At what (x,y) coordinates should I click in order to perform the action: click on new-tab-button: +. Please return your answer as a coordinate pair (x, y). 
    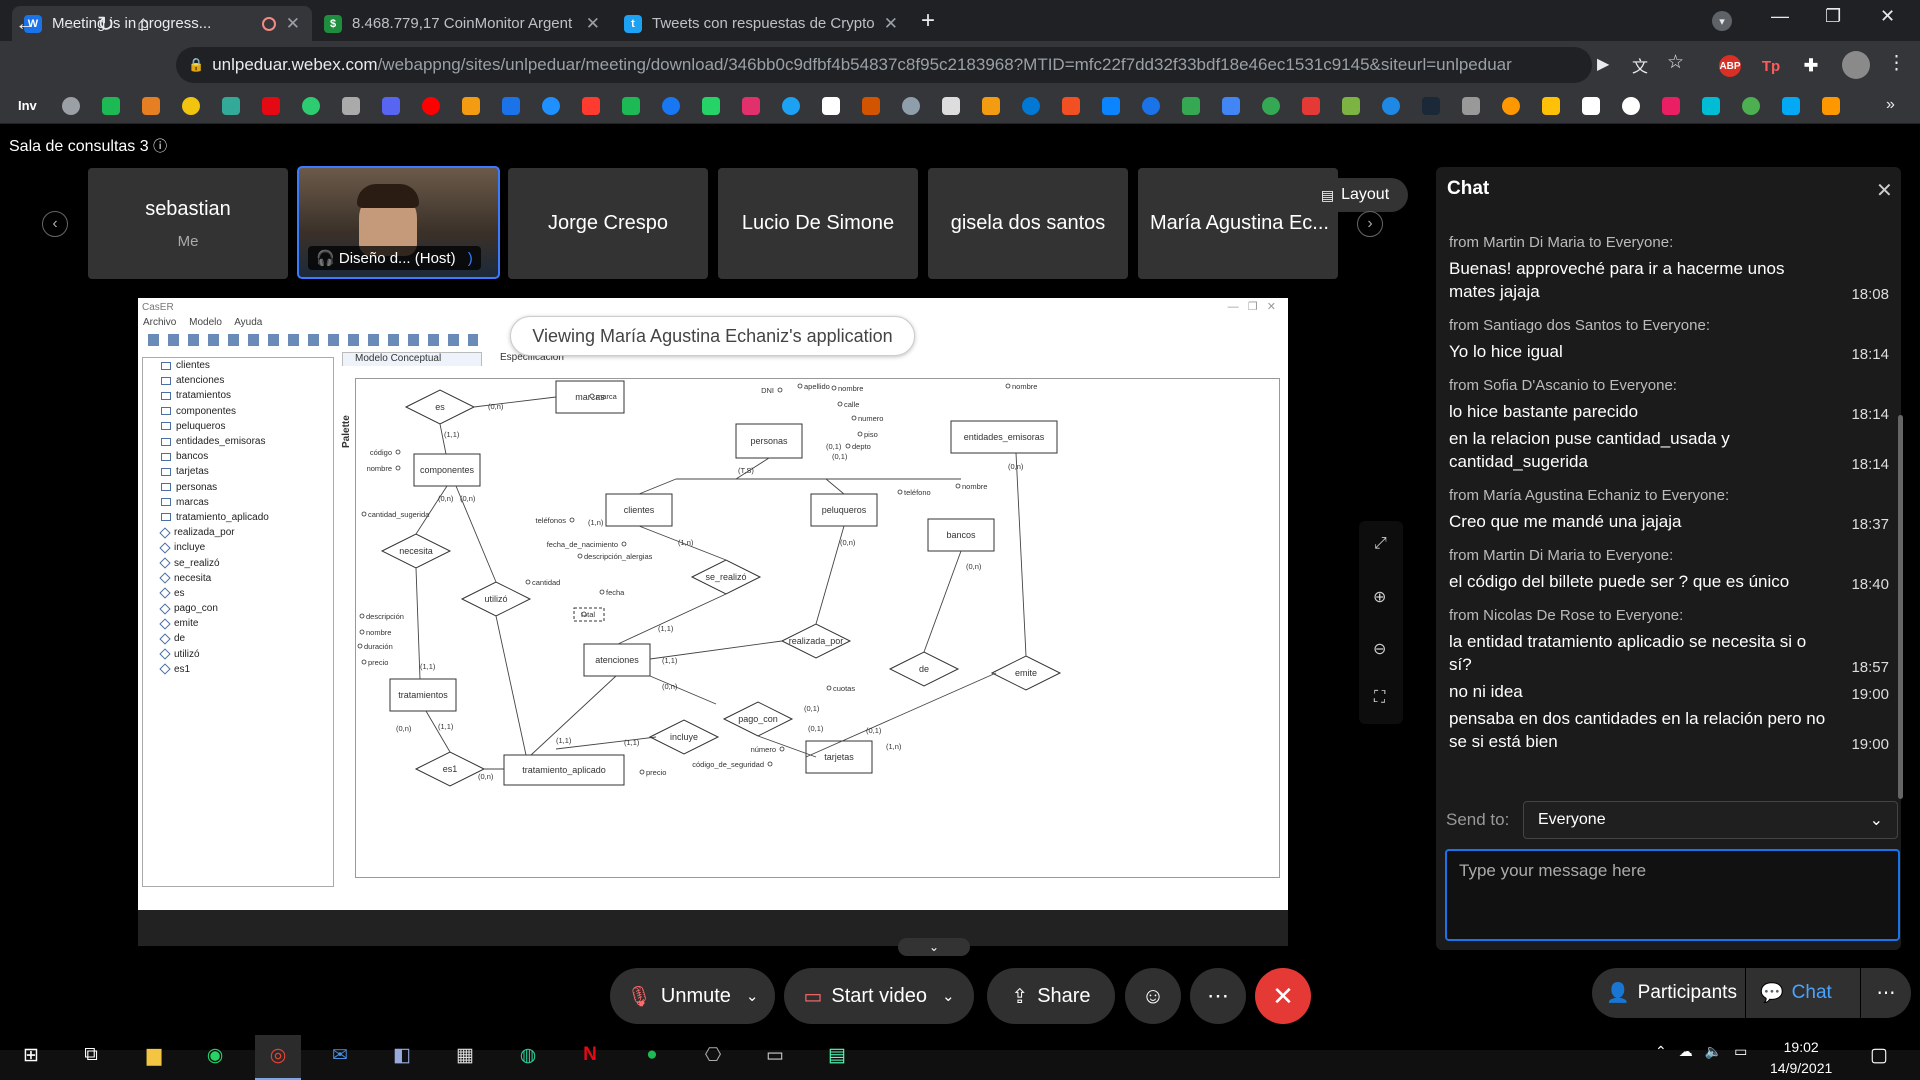
    Looking at the image, I should click on (928, 21).